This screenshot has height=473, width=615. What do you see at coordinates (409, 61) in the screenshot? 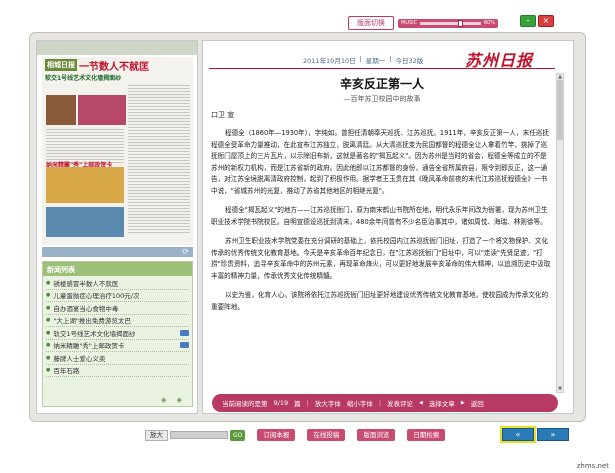
I see `page-count-text: 今日32版` at bounding box center [409, 61].